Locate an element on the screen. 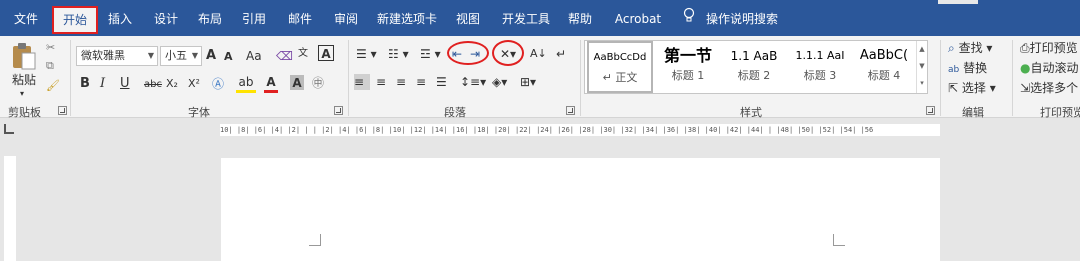 Image resolution: width=1080 pixels, height=261 pixels. multilevel-list-icon: ☲ ▾ is located at coordinates (430, 54).